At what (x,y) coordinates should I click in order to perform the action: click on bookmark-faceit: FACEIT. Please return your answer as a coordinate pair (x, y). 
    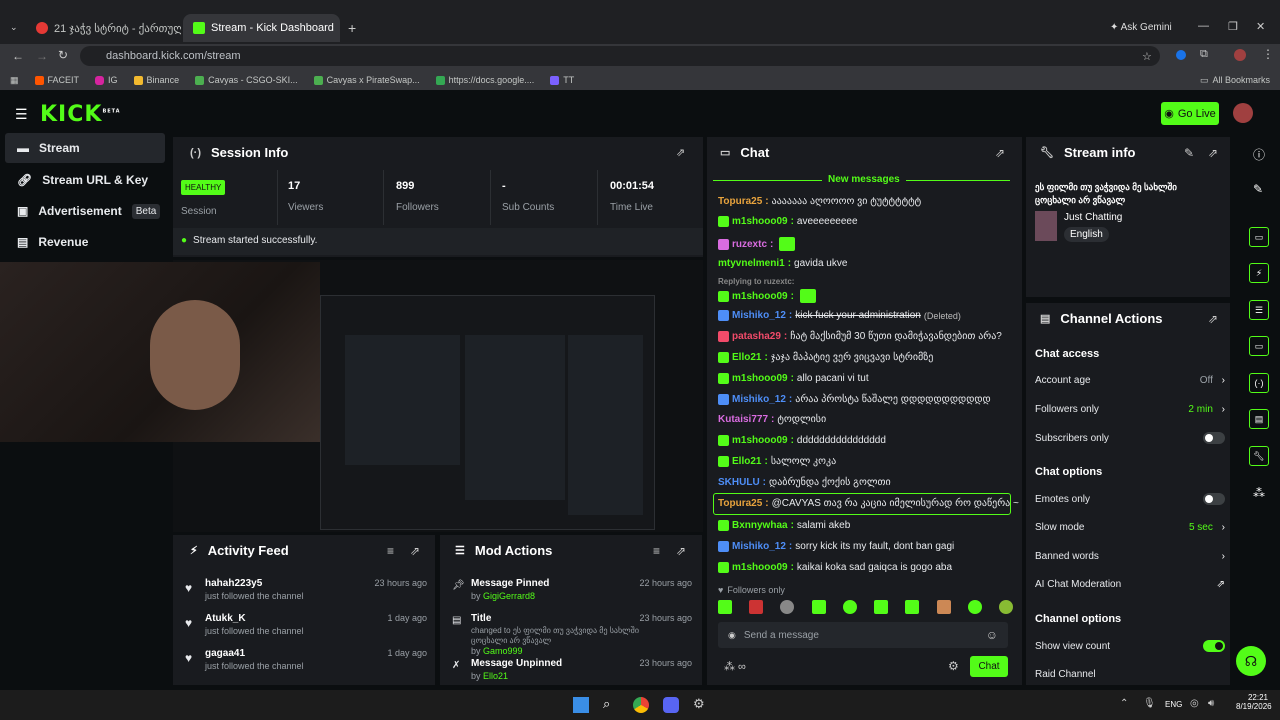
    Looking at the image, I should click on (56, 80).